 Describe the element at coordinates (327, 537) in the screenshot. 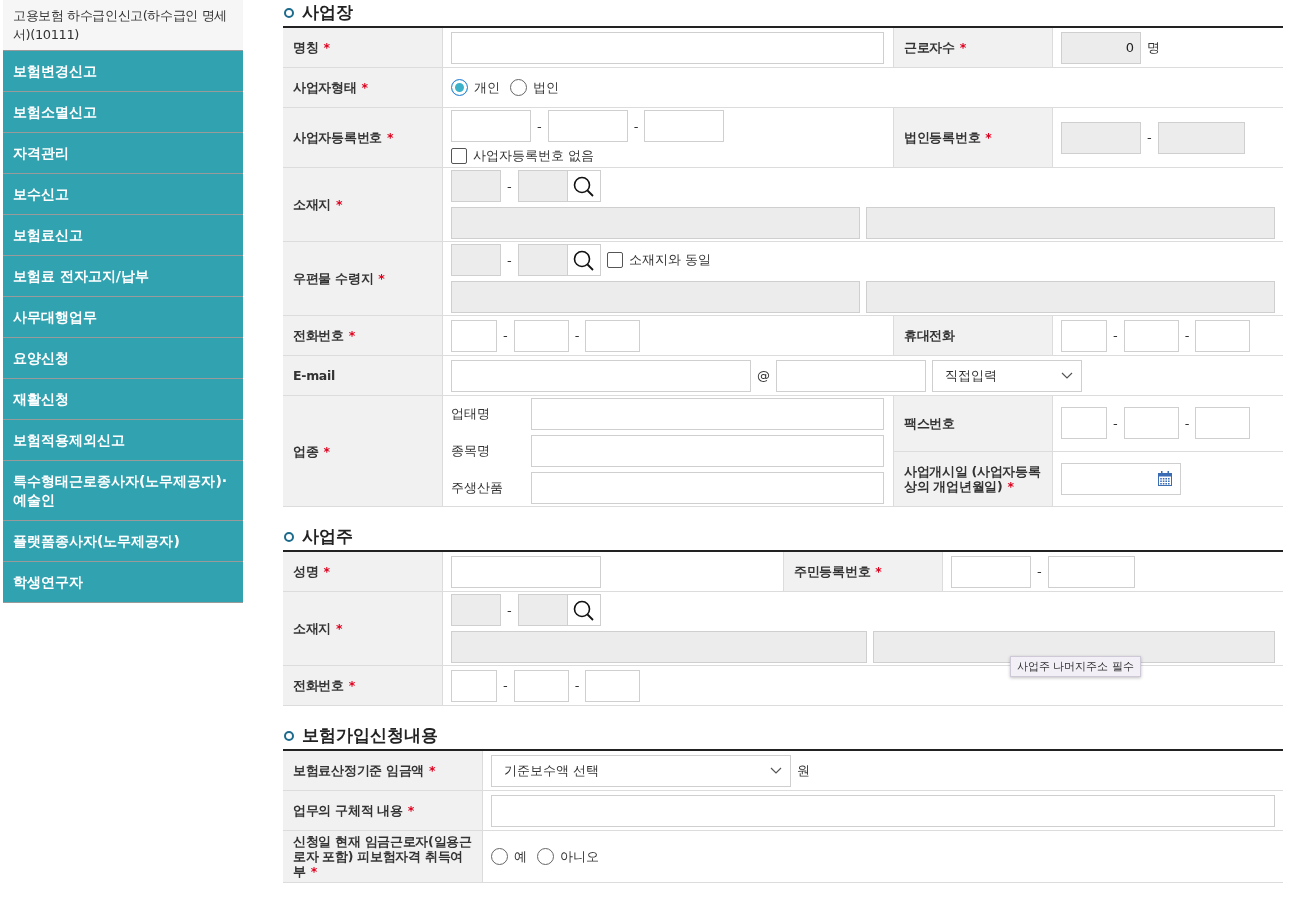

I see `section-title: 사업주` at that location.